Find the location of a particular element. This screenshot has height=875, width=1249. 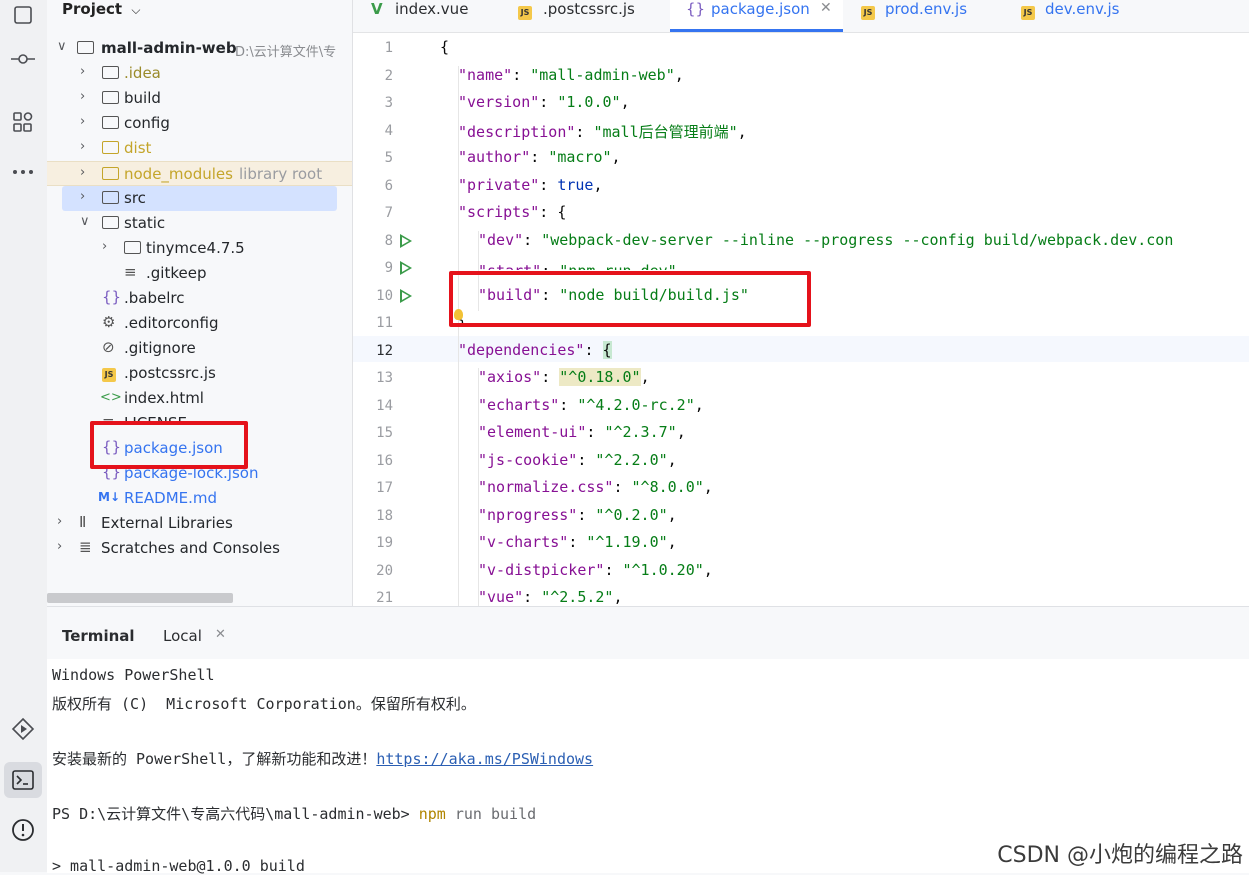

line-number: 13 is located at coordinates (384, 378).